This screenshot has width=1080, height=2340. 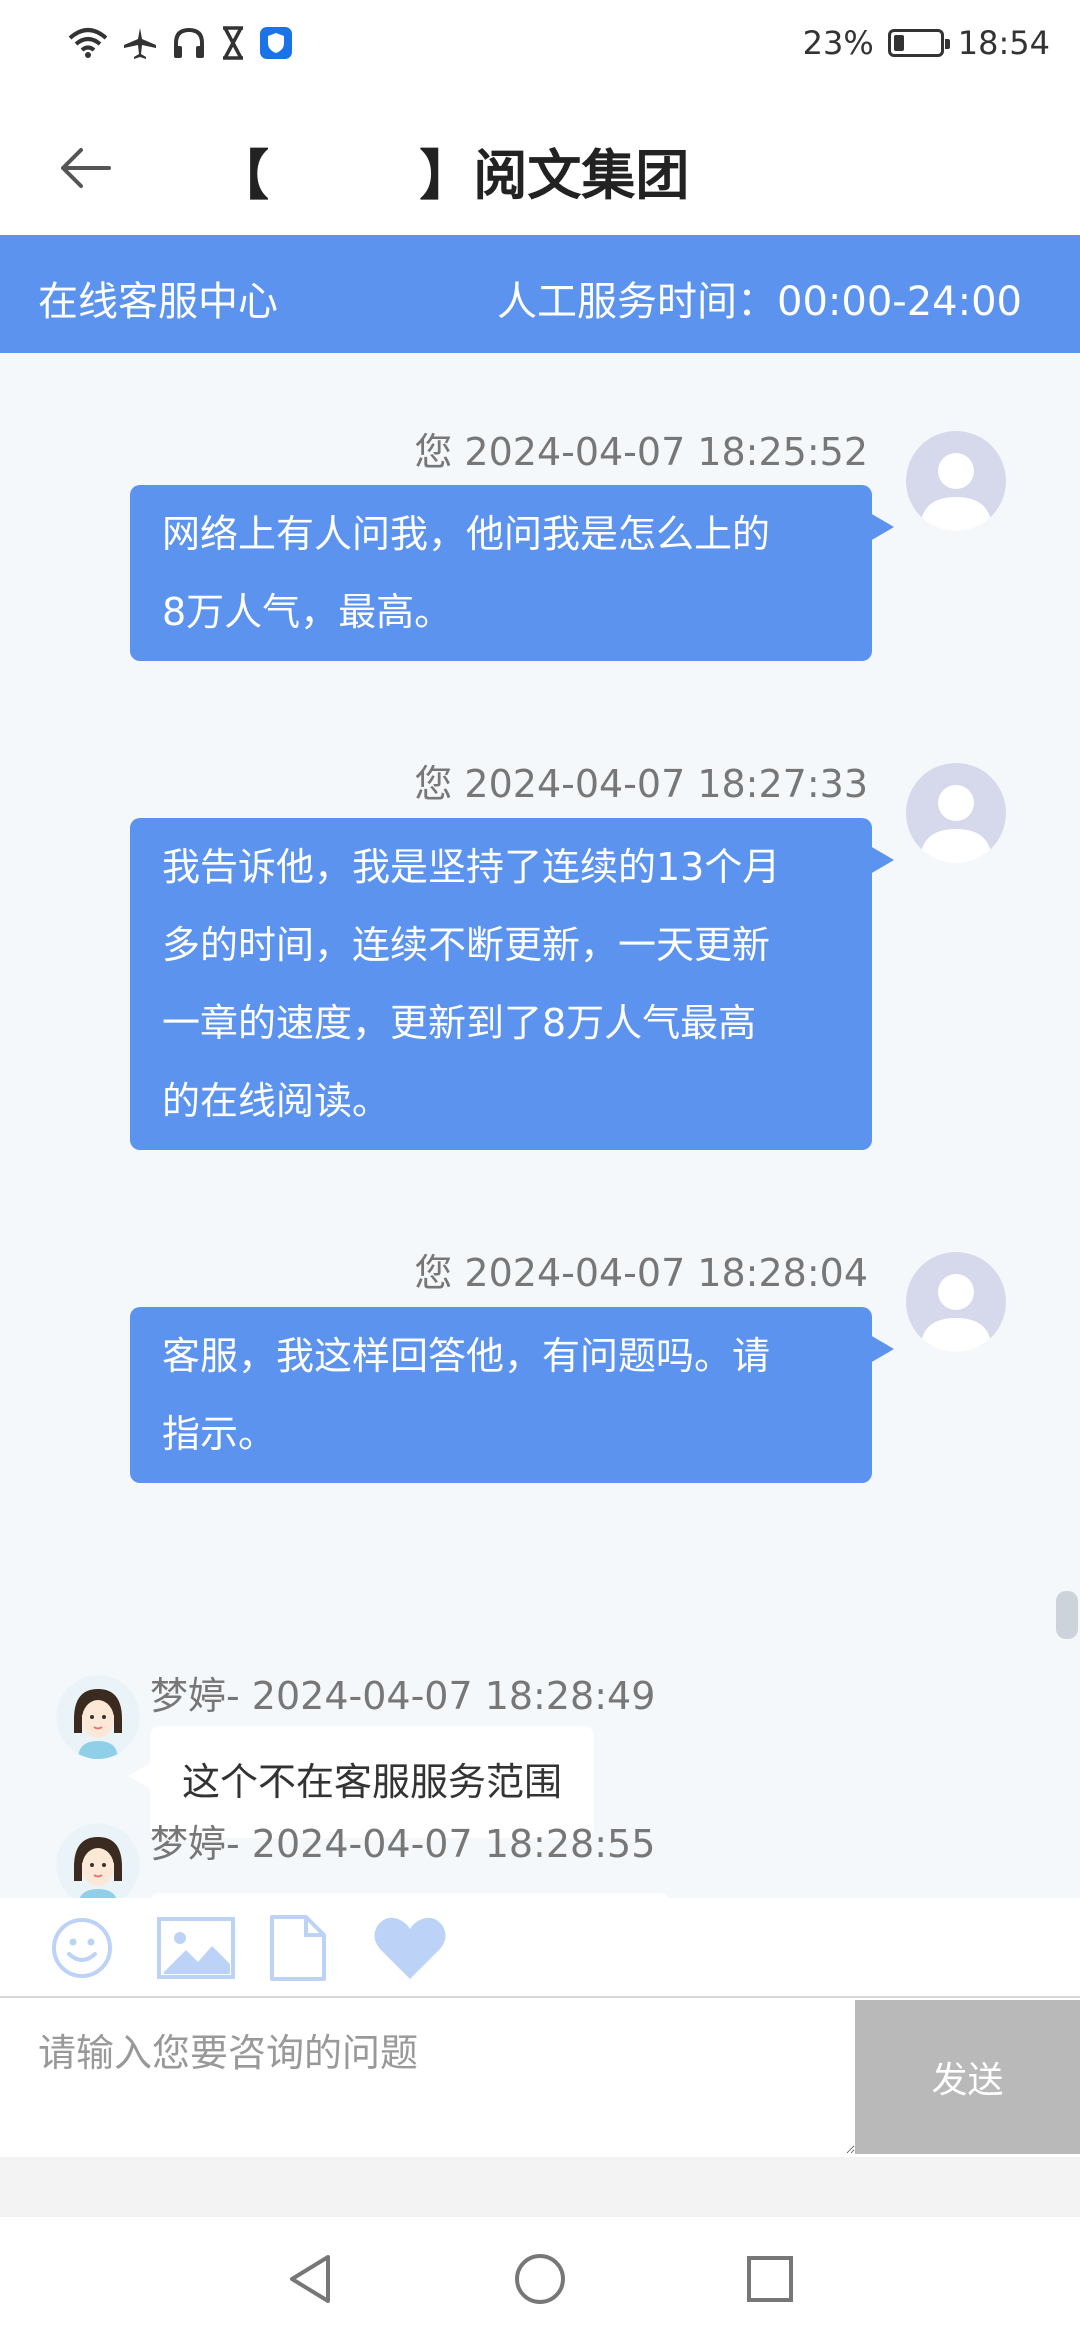 I want to click on message-line: 一章的速度，更新到了8万人气最高, so click(x=459, y=1023).